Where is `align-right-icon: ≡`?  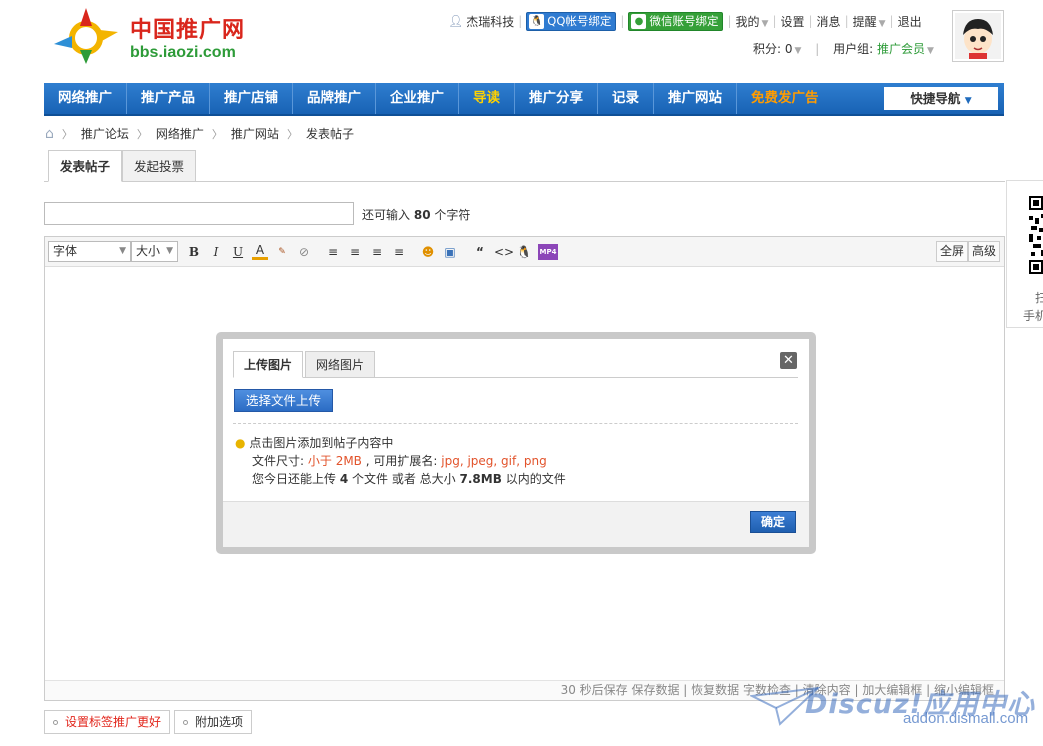
align-right-icon: ≡ is located at coordinates (399, 252).